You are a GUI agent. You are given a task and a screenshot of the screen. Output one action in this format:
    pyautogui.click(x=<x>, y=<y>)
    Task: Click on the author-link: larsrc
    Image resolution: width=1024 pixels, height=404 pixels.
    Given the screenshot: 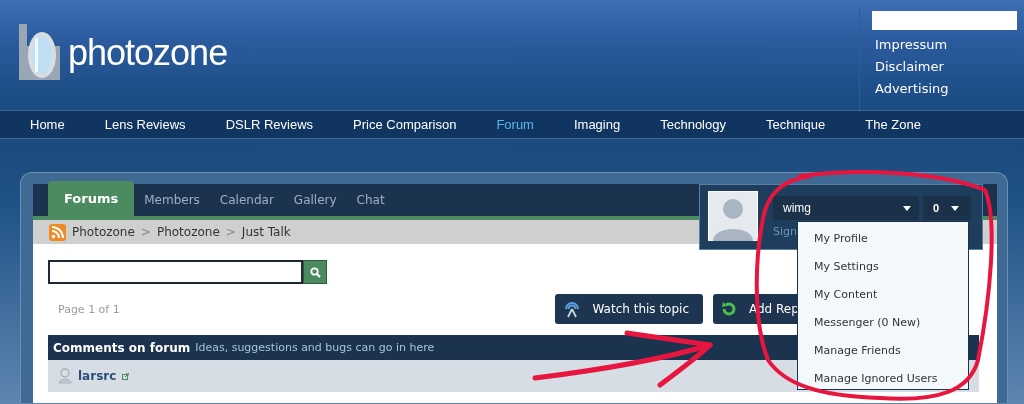 What is the action you would take?
    pyautogui.click(x=97, y=376)
    